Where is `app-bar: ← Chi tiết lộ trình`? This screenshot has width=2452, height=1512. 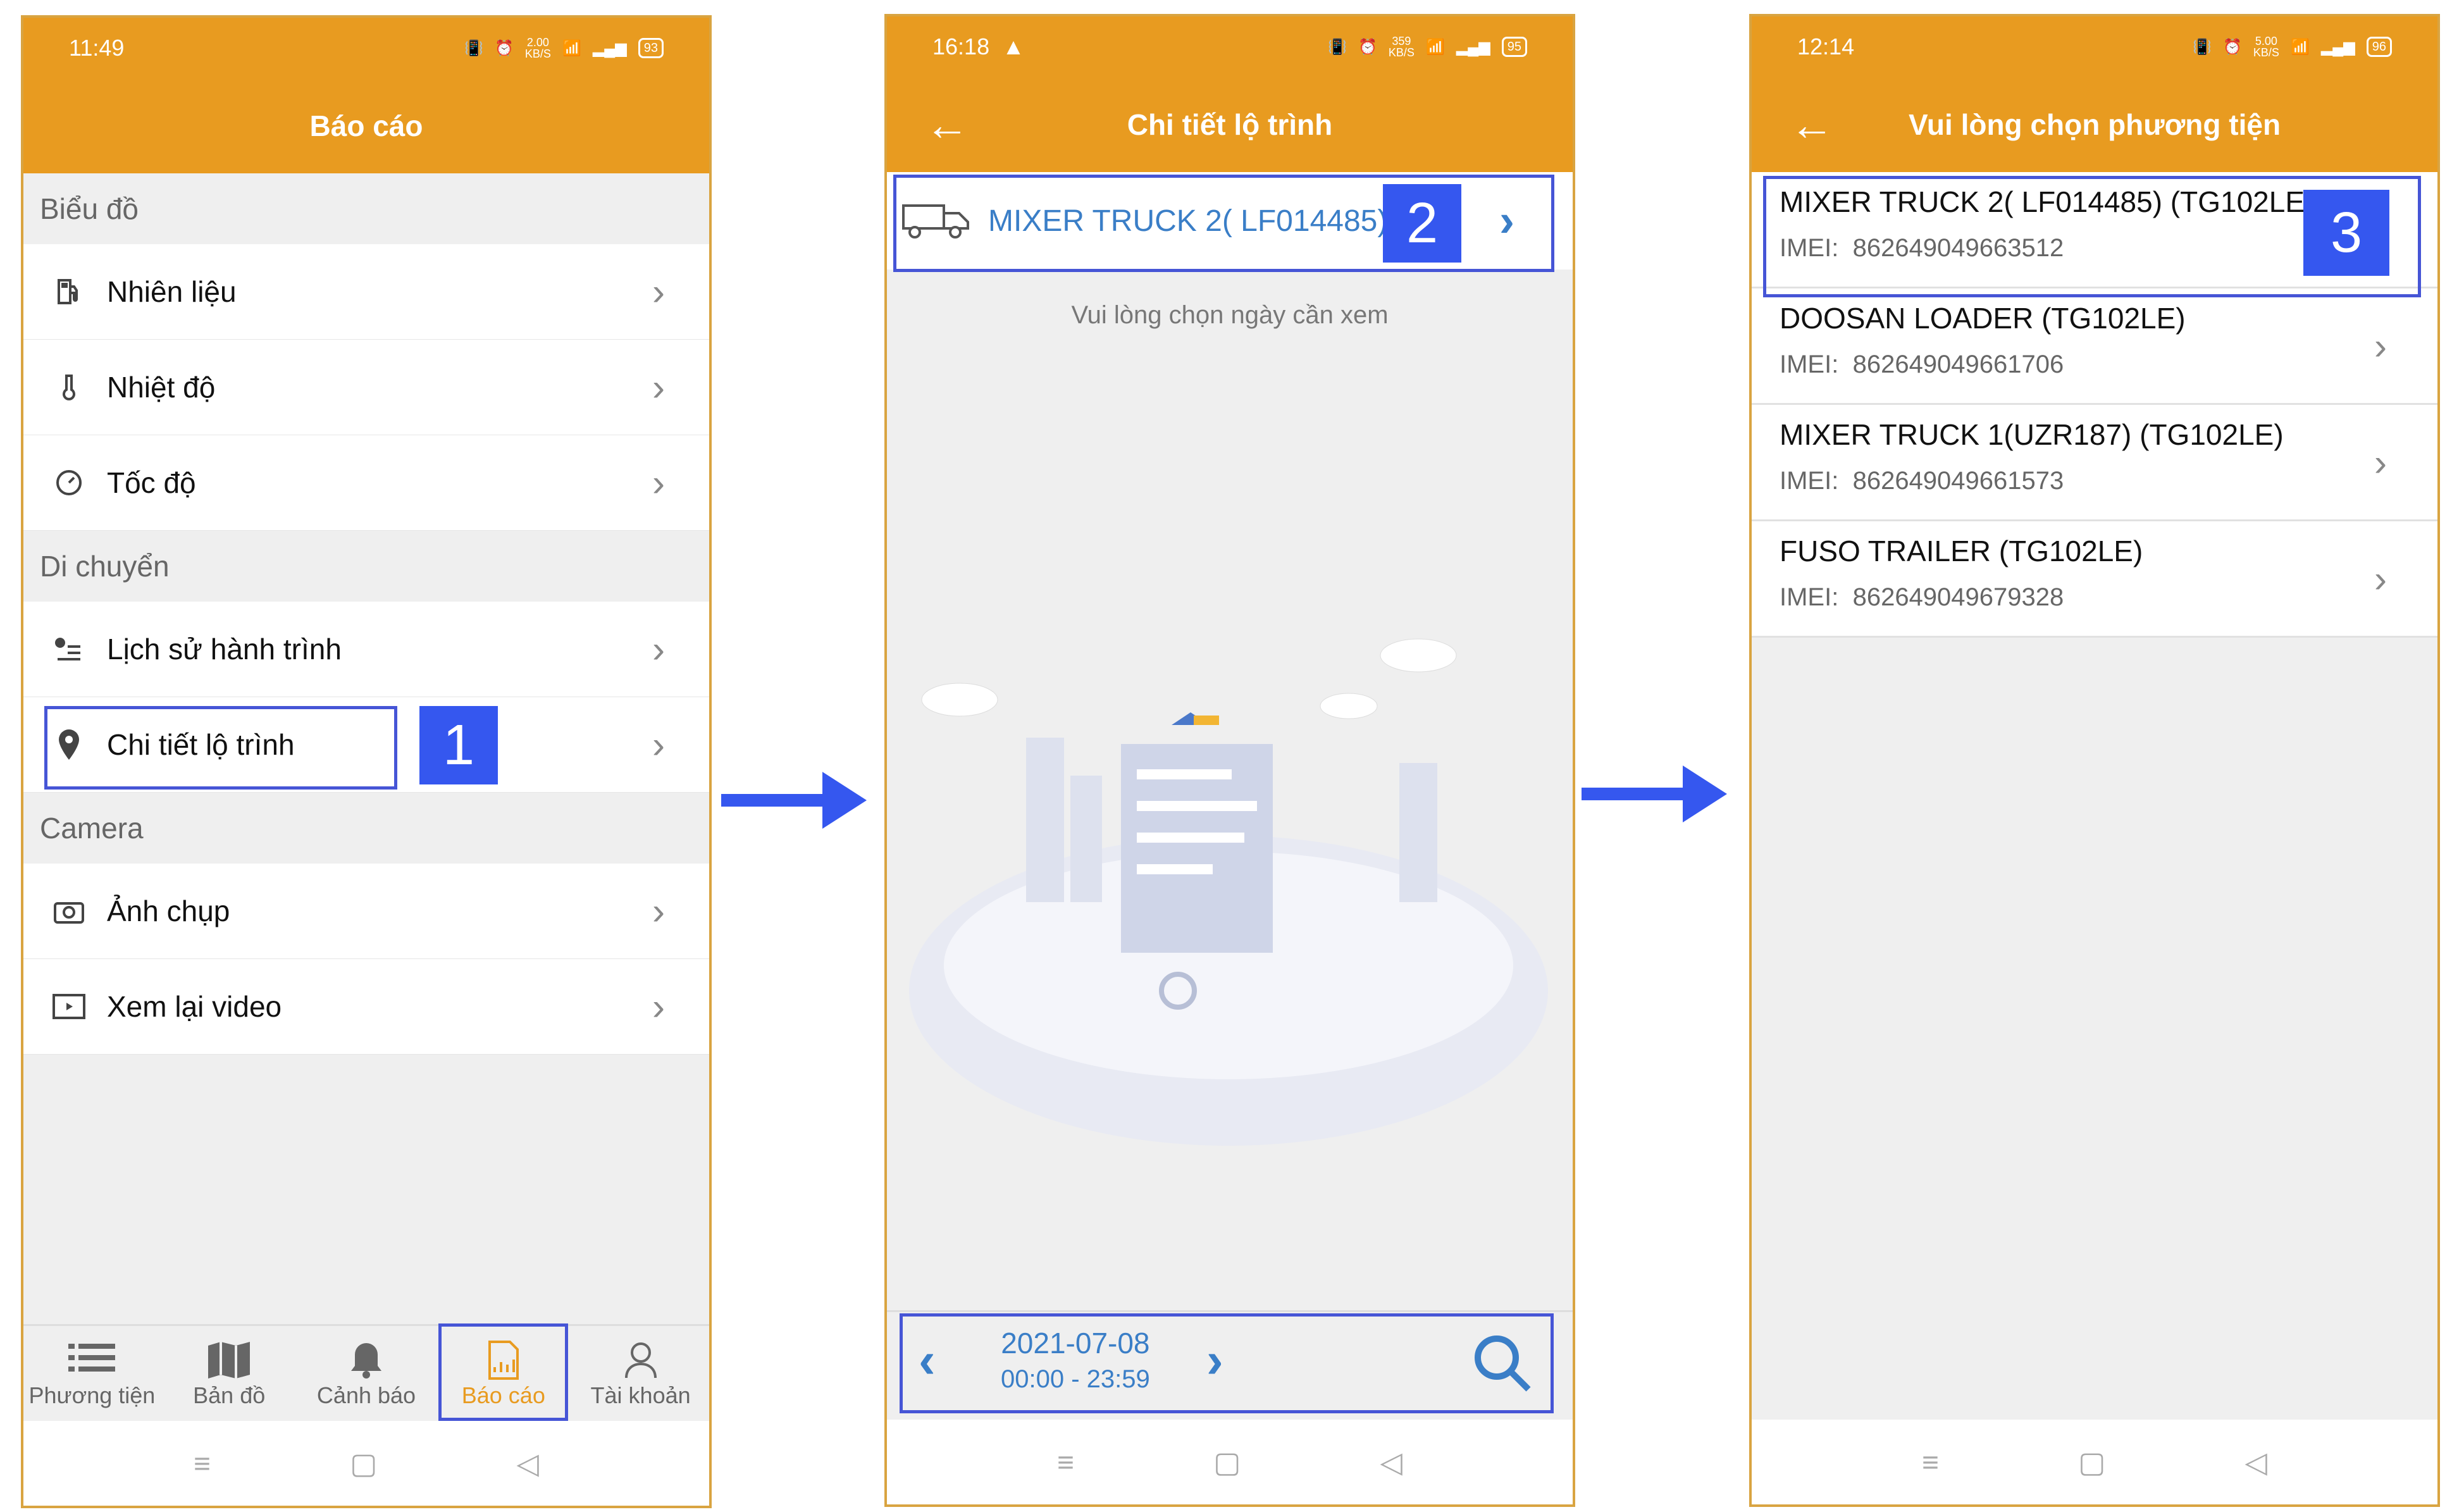 app-bar: ← Chi tiết lộ trình is located at coordinates (1230, 124).